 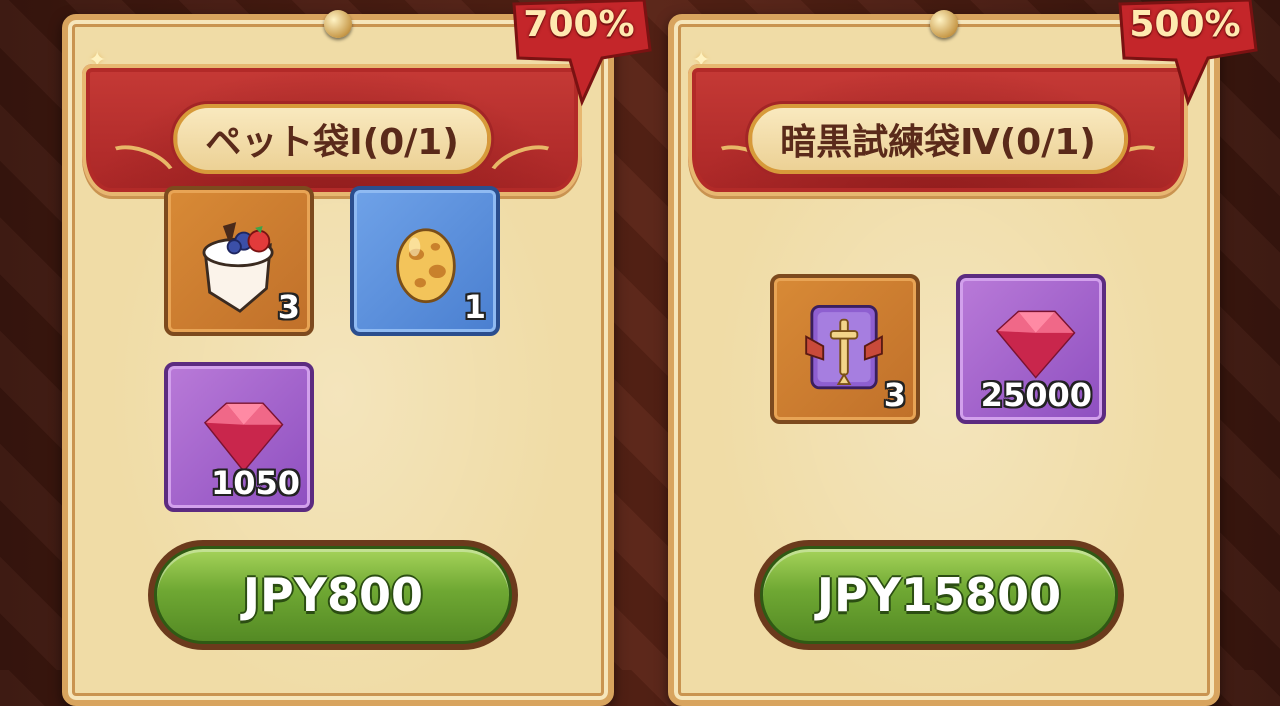 I want to click on bonus-percent: 500%, so click(x=1185, y=24).